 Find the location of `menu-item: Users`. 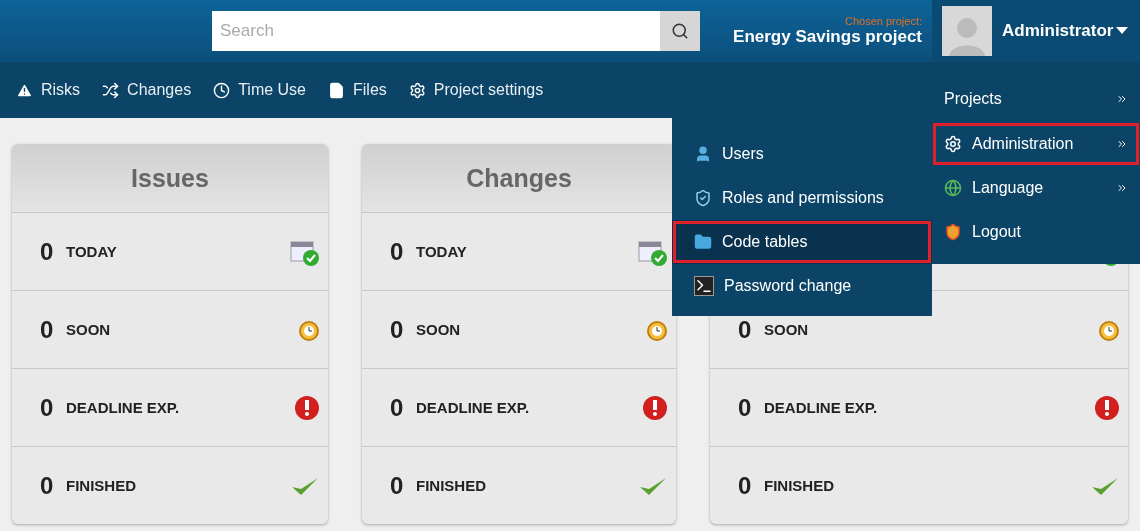

menu-item: Users is located at coordinates (802, 154).